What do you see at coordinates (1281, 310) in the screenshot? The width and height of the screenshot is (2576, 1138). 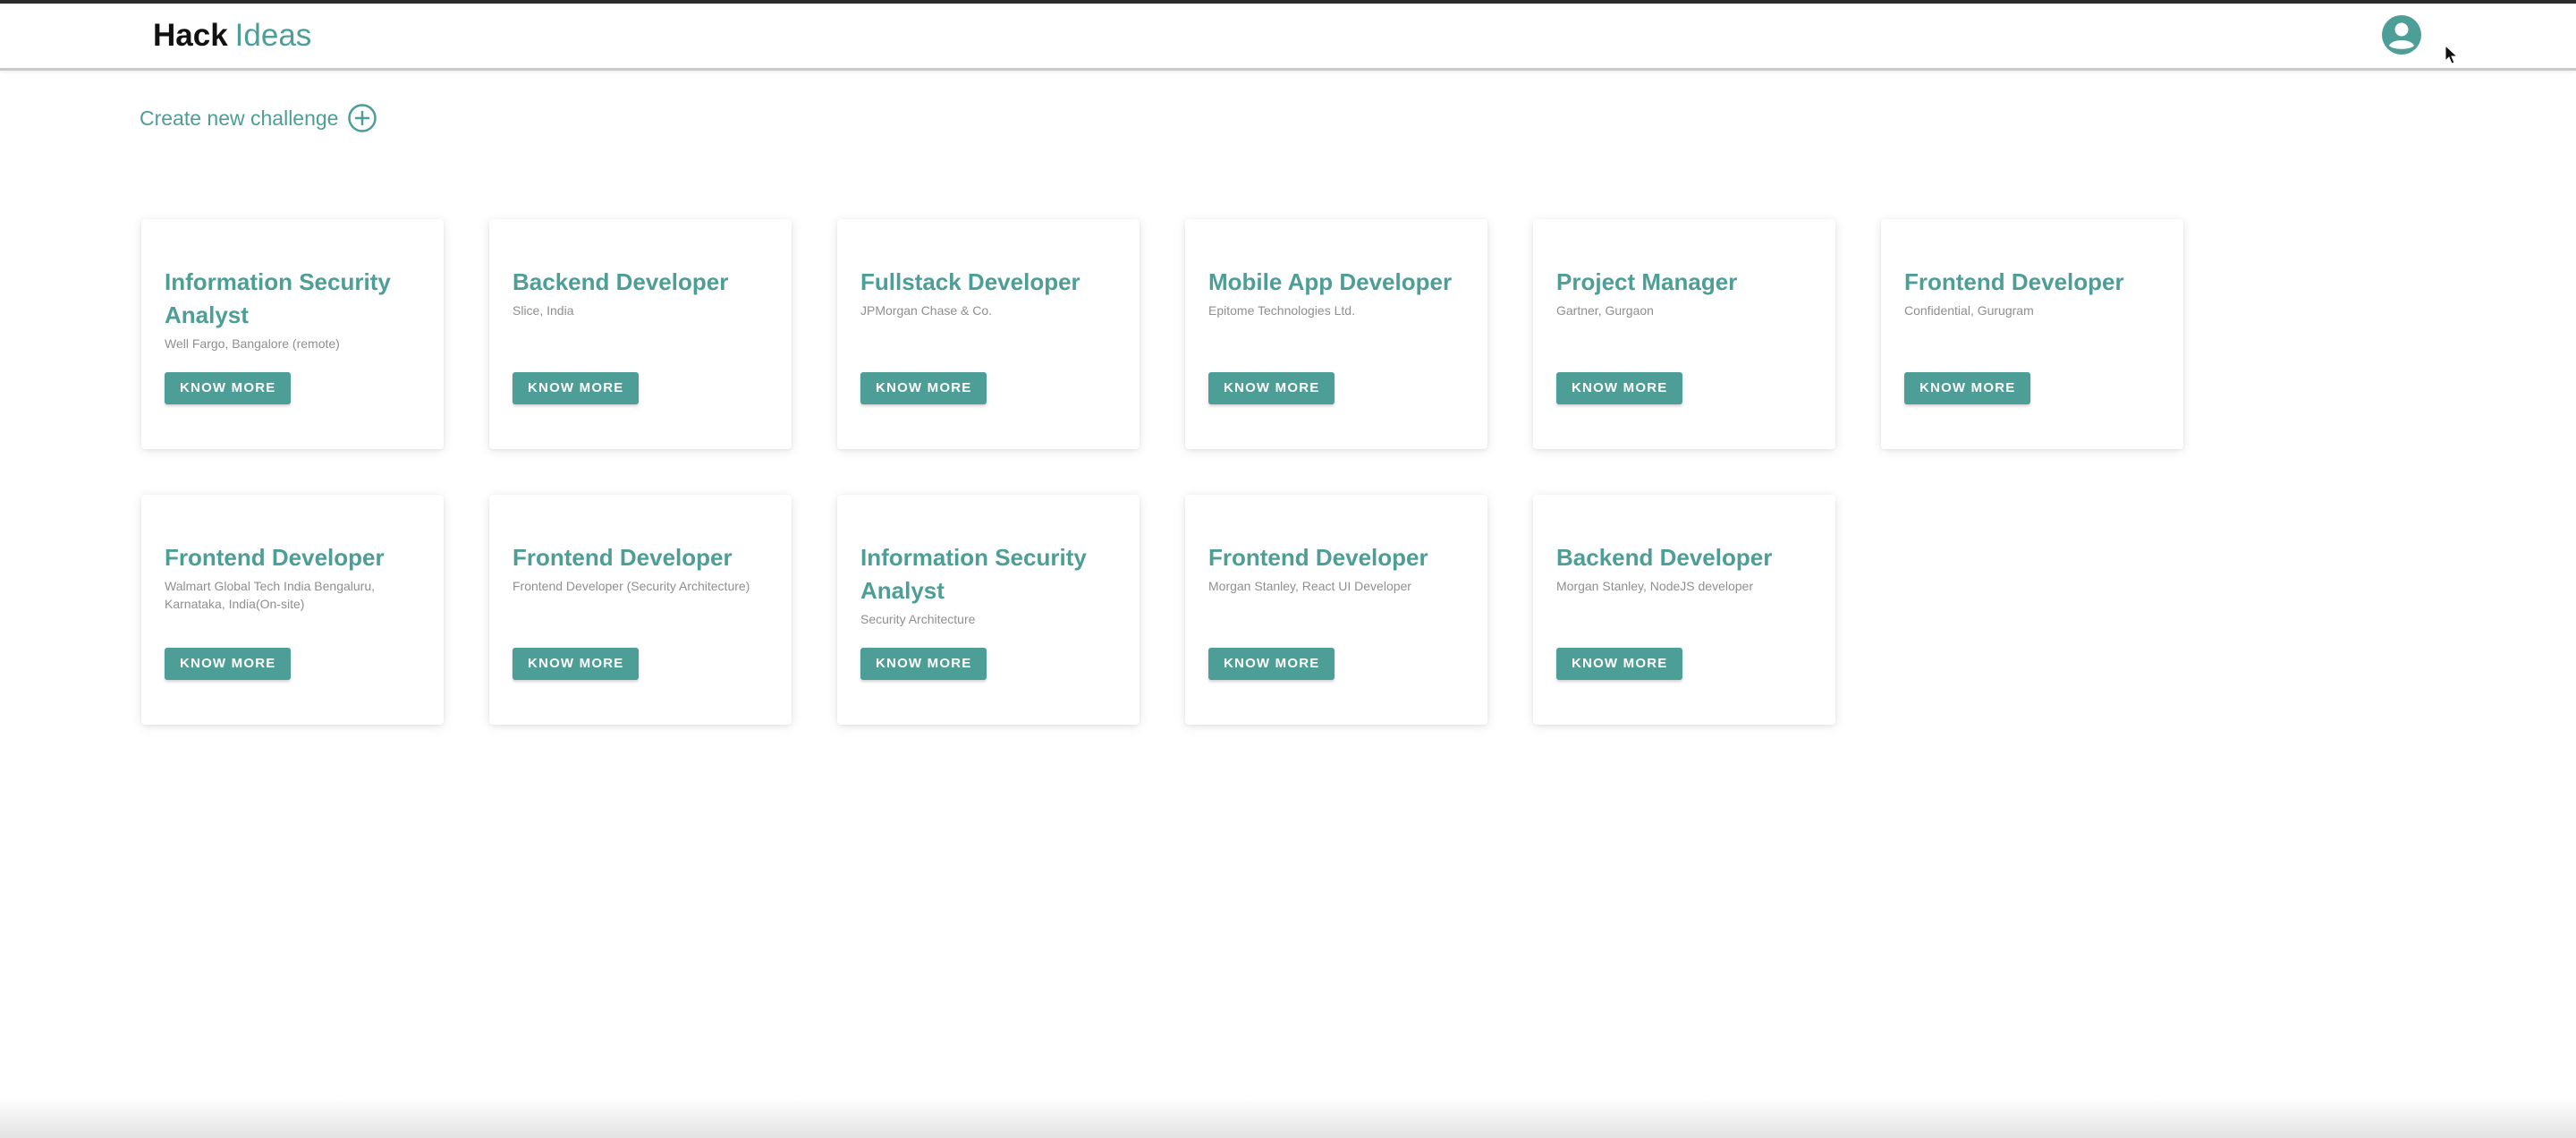 I see `challenge-subtitle: Epitome Technologies Ltd.` at bounding box center [1281, 310].